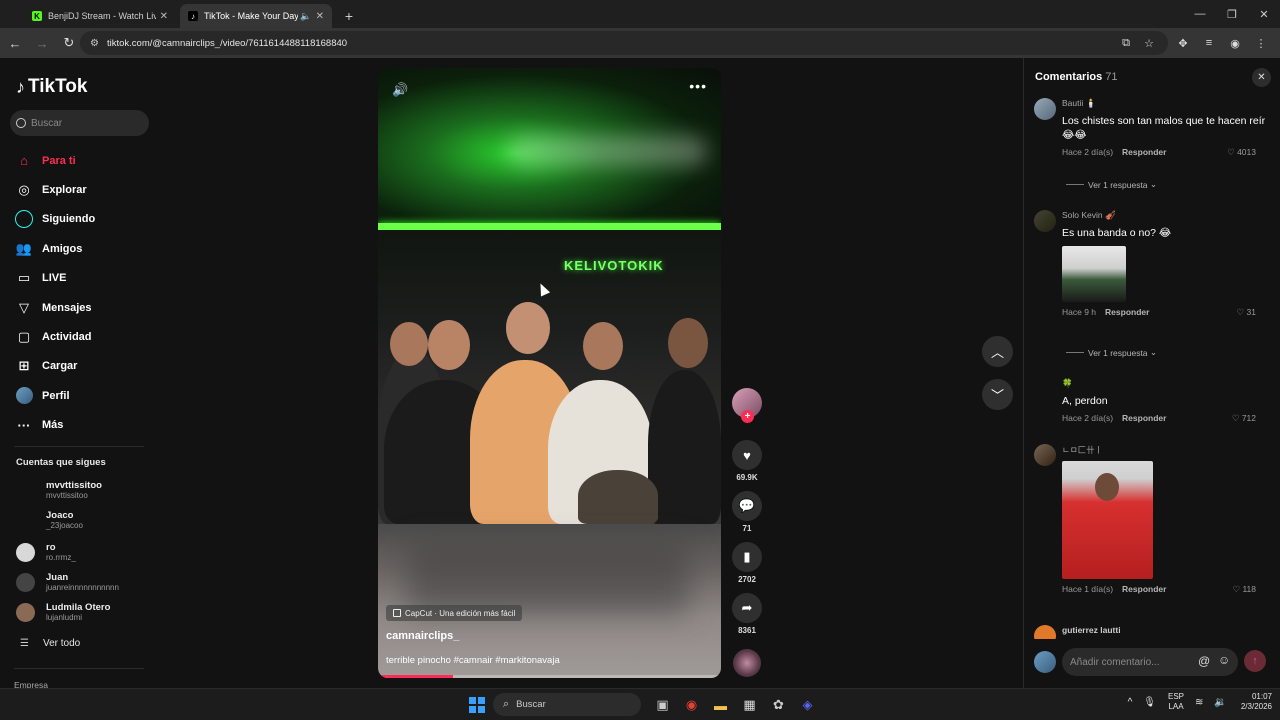  I want to click on capcut-badge: CapCut · Una edición más fácil, so click(454, 613).